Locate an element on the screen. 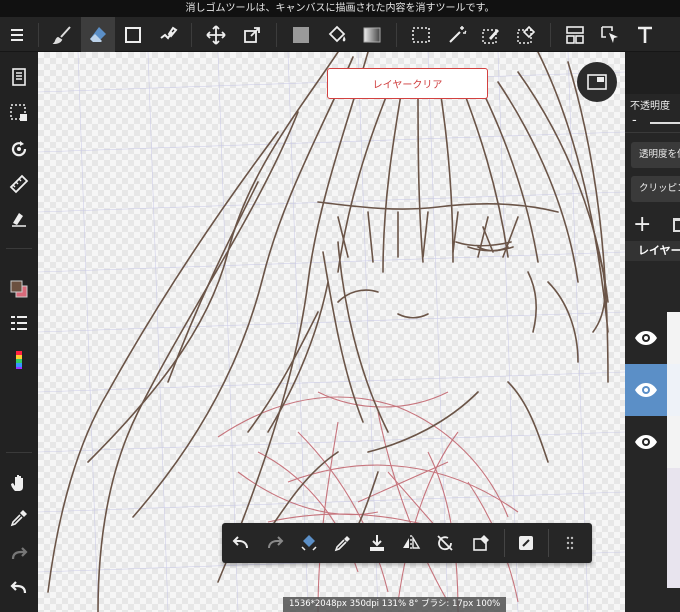 The image size is (680, 612). ruler-icon is located at coordinates (19, 184).